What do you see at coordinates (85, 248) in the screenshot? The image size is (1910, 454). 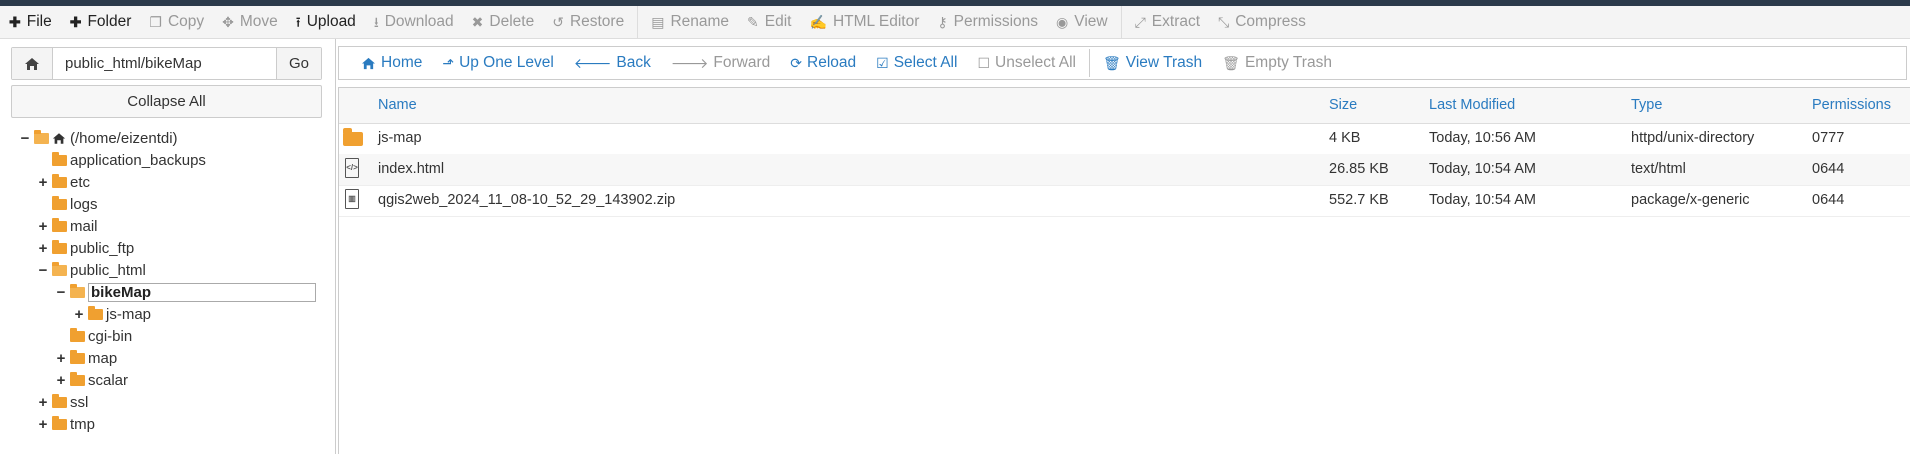 I see `tree-item-public-ftp: + public_ftp` at bounding box center [85, 248].